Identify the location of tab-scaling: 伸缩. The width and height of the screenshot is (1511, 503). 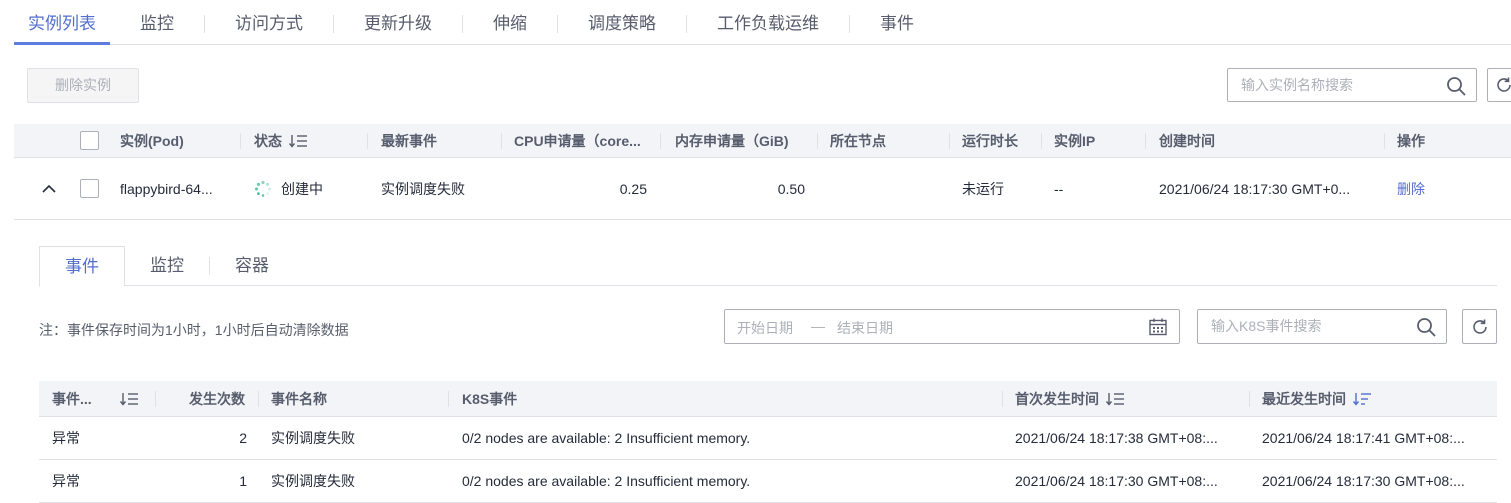
(510, 22).